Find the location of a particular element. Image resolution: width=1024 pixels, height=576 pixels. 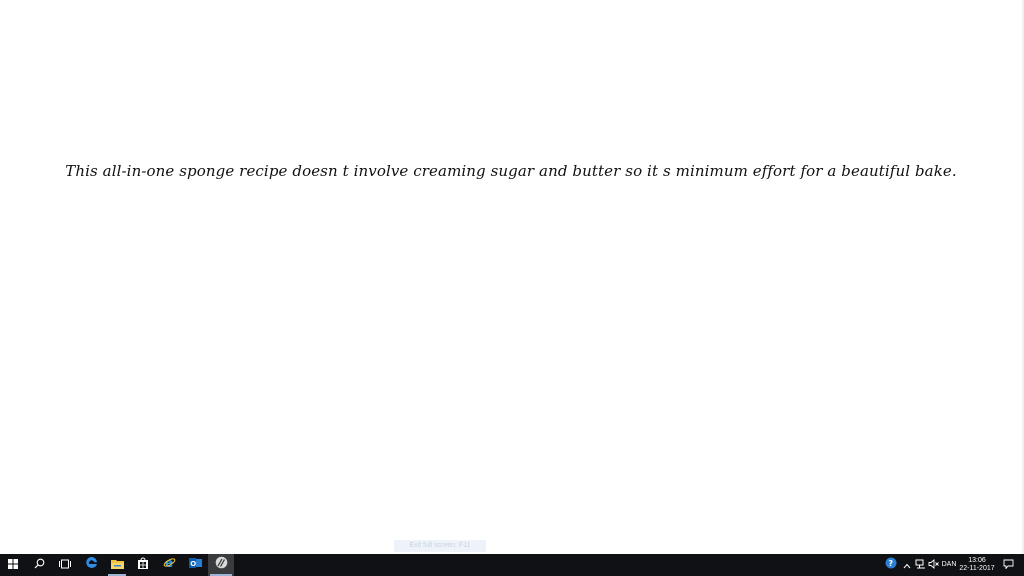

windows-start-icon is located at coordinates (13, 565).